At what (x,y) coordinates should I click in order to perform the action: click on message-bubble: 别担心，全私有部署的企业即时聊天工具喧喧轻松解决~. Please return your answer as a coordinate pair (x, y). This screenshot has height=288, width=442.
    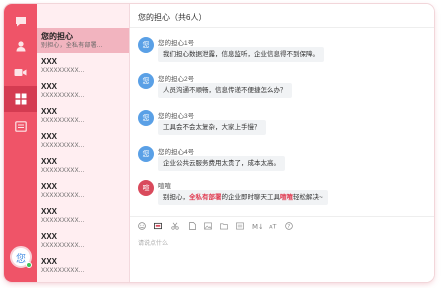
    Looking at the image, I should click on (243, 197).